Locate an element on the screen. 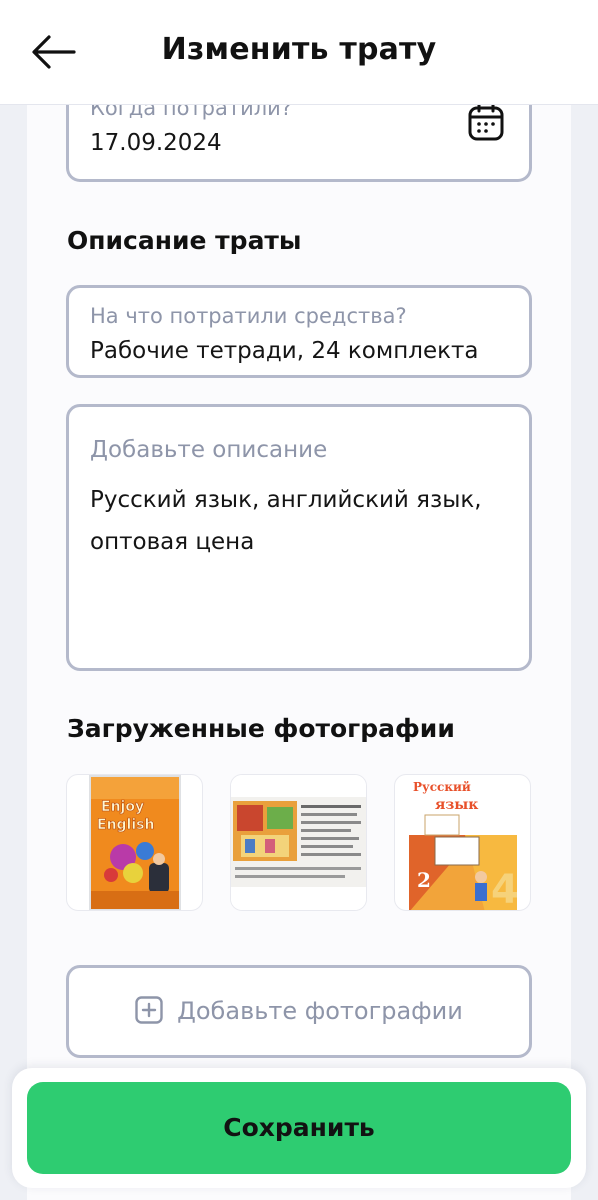 Image resolution: width=598 pixels, height=1200 pixels. spend-purpose-label: На что потратили средства? is located at coordinates (248, 316).